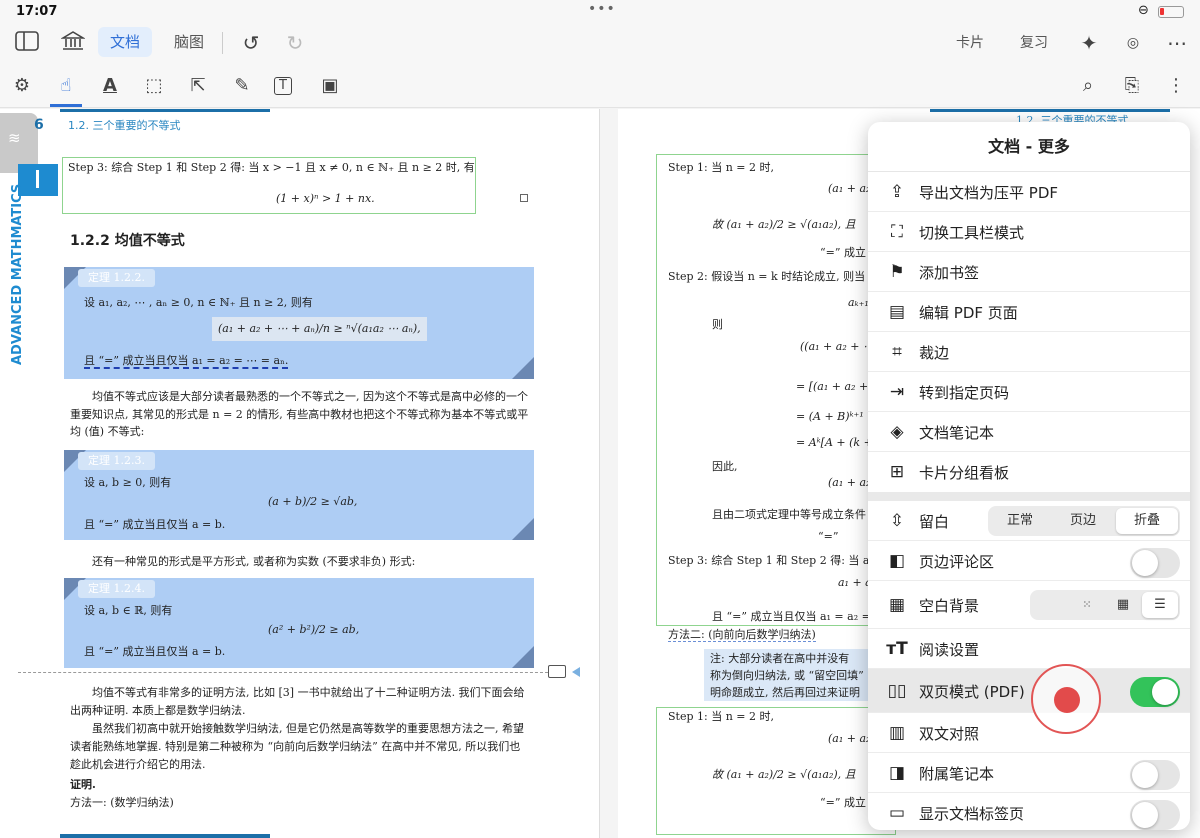  I want to click on menu-item-crop: ⌗ 裁边, so click(1029, 352).